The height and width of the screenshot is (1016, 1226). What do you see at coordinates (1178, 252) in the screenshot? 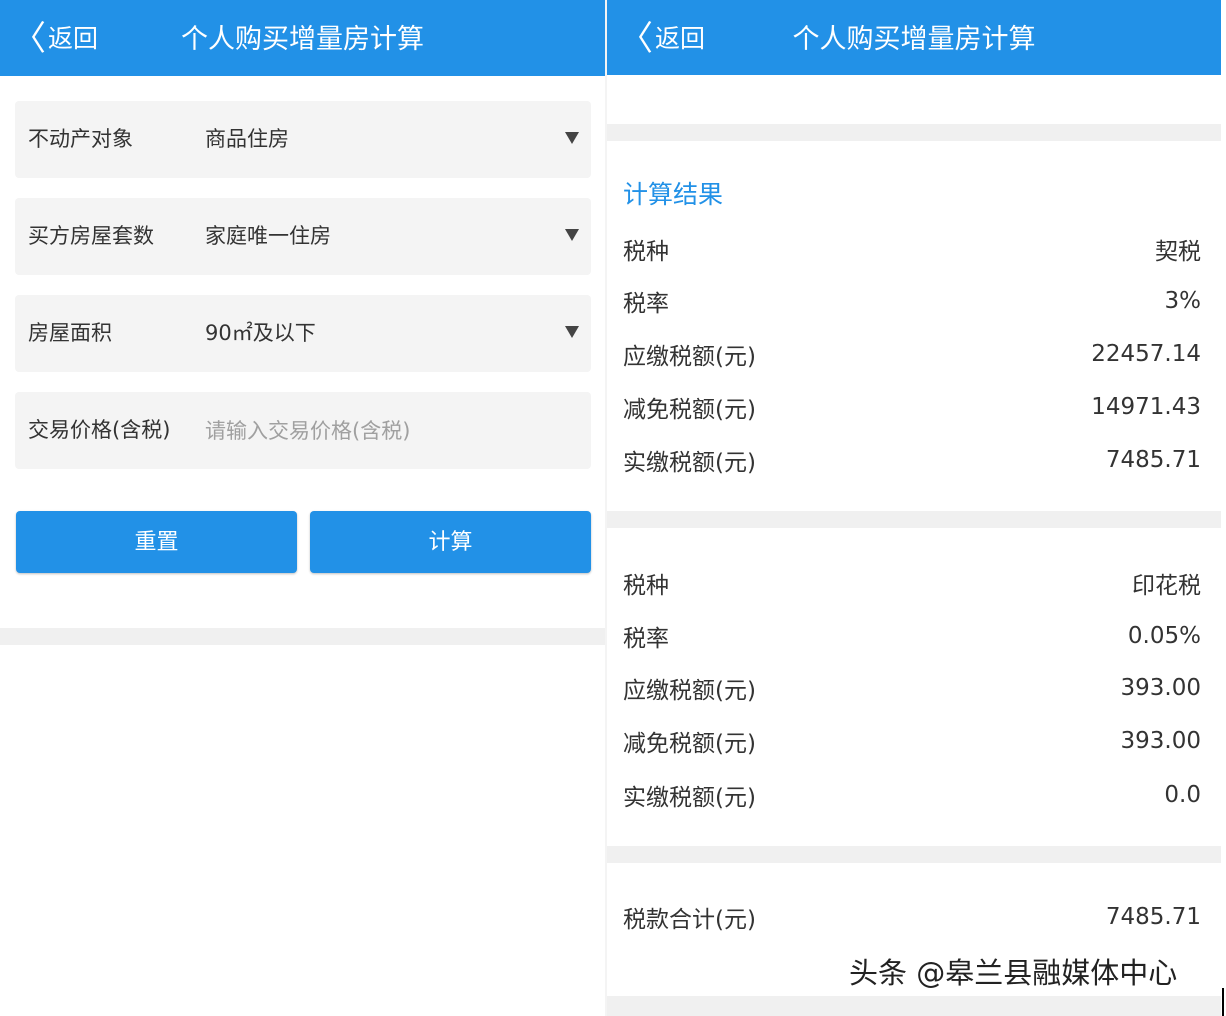
I see `row-value: 契税` at bounding box center [1178, 252].